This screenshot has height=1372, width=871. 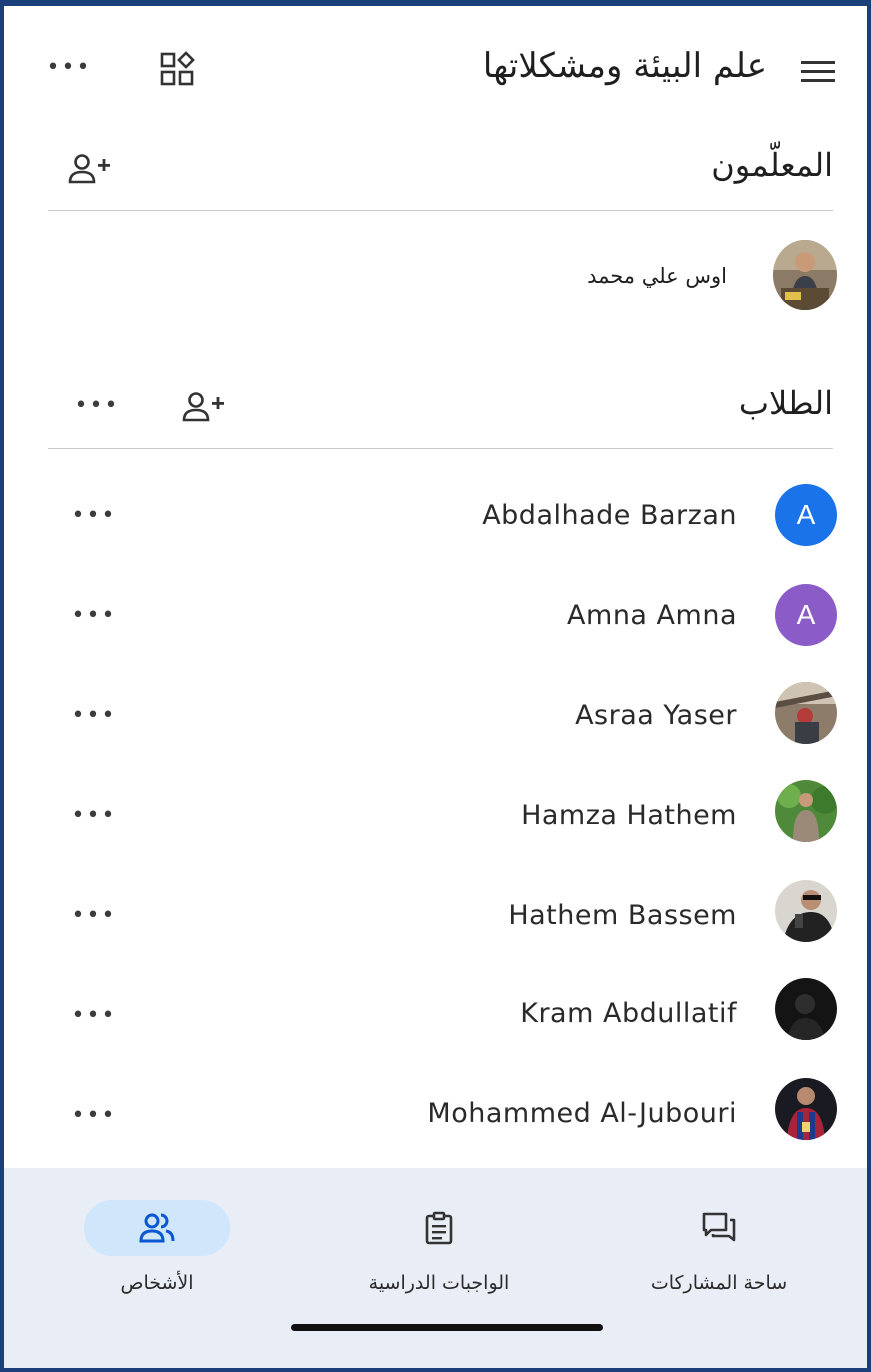 I want to click on menu-button, so click(x=818, y=71).